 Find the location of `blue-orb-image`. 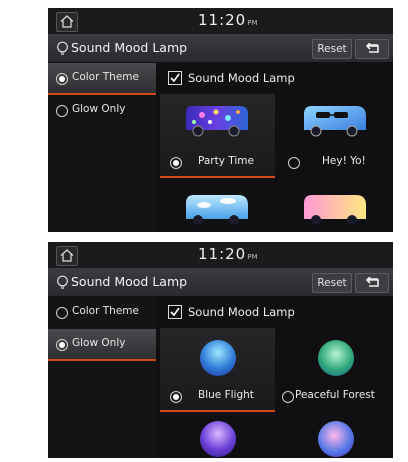

blue-orb-image is located at coordinates (218, 358).